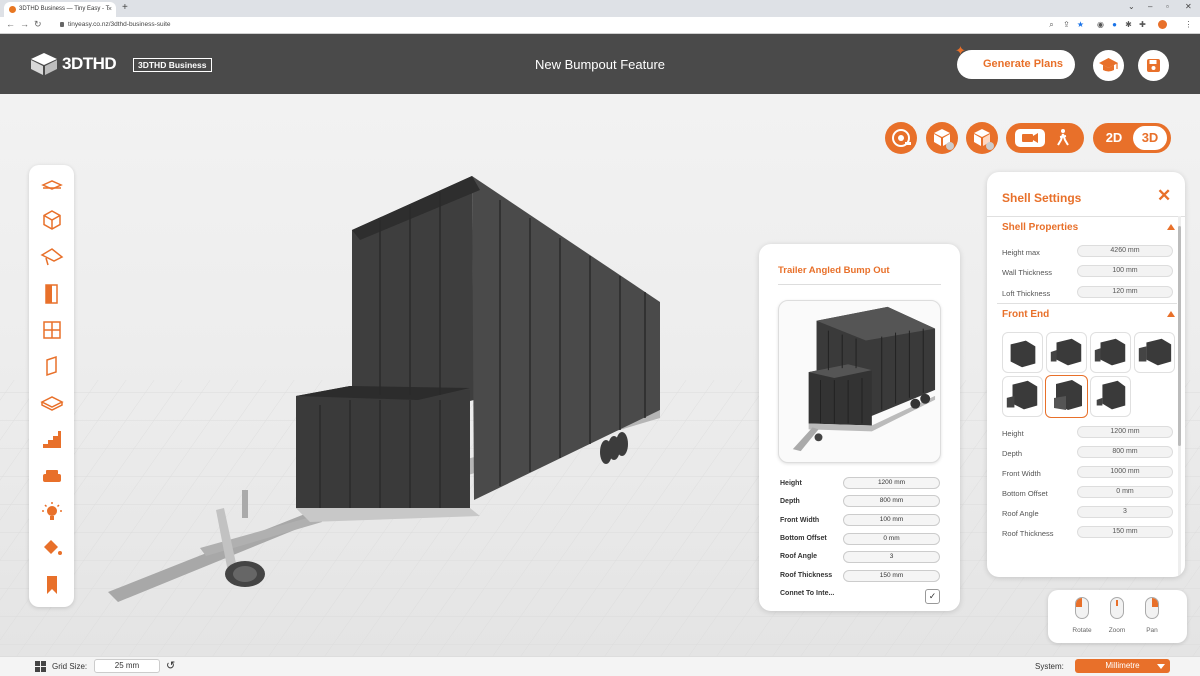 The height and width of the screenshot is (676, 1200). What do you see at coordinates (38, 24) in the screenshot?
I see `reload-icon: ↻` at bounding box center [38, 24].